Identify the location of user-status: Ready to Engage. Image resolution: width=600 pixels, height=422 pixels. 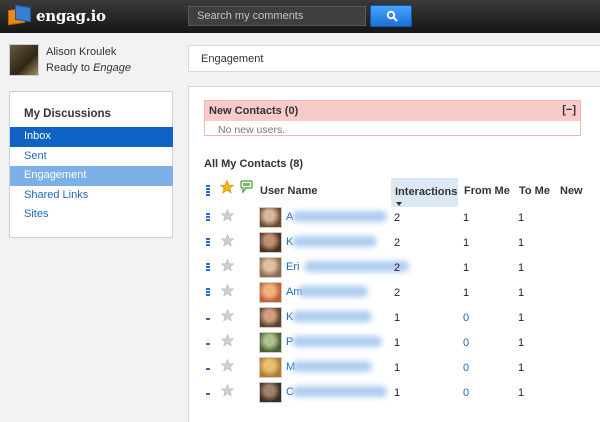
(88, 68).